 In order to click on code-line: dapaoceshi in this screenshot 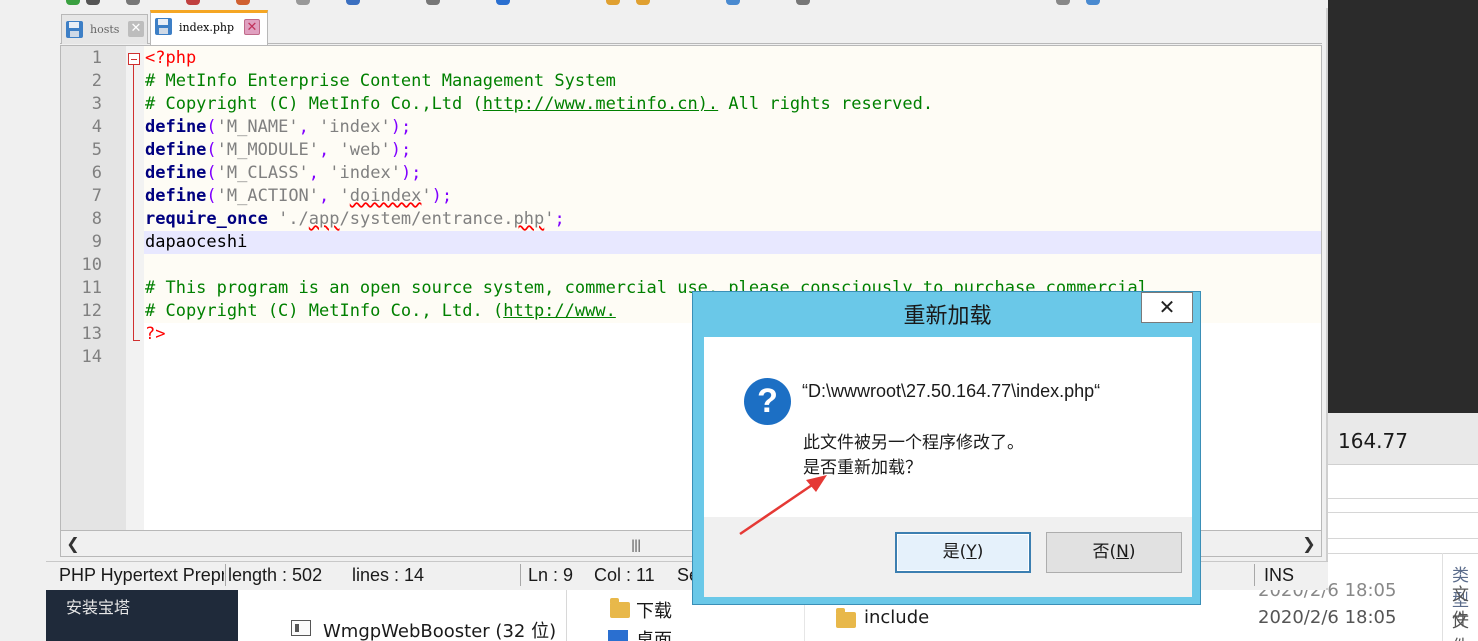, I will do `click(196, 242)`.